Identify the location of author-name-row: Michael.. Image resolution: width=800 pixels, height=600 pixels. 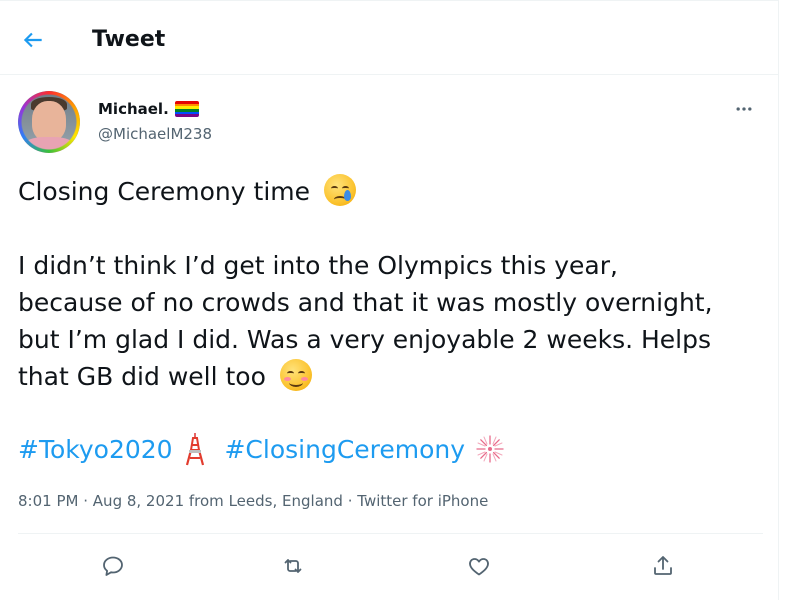
(148, 109).